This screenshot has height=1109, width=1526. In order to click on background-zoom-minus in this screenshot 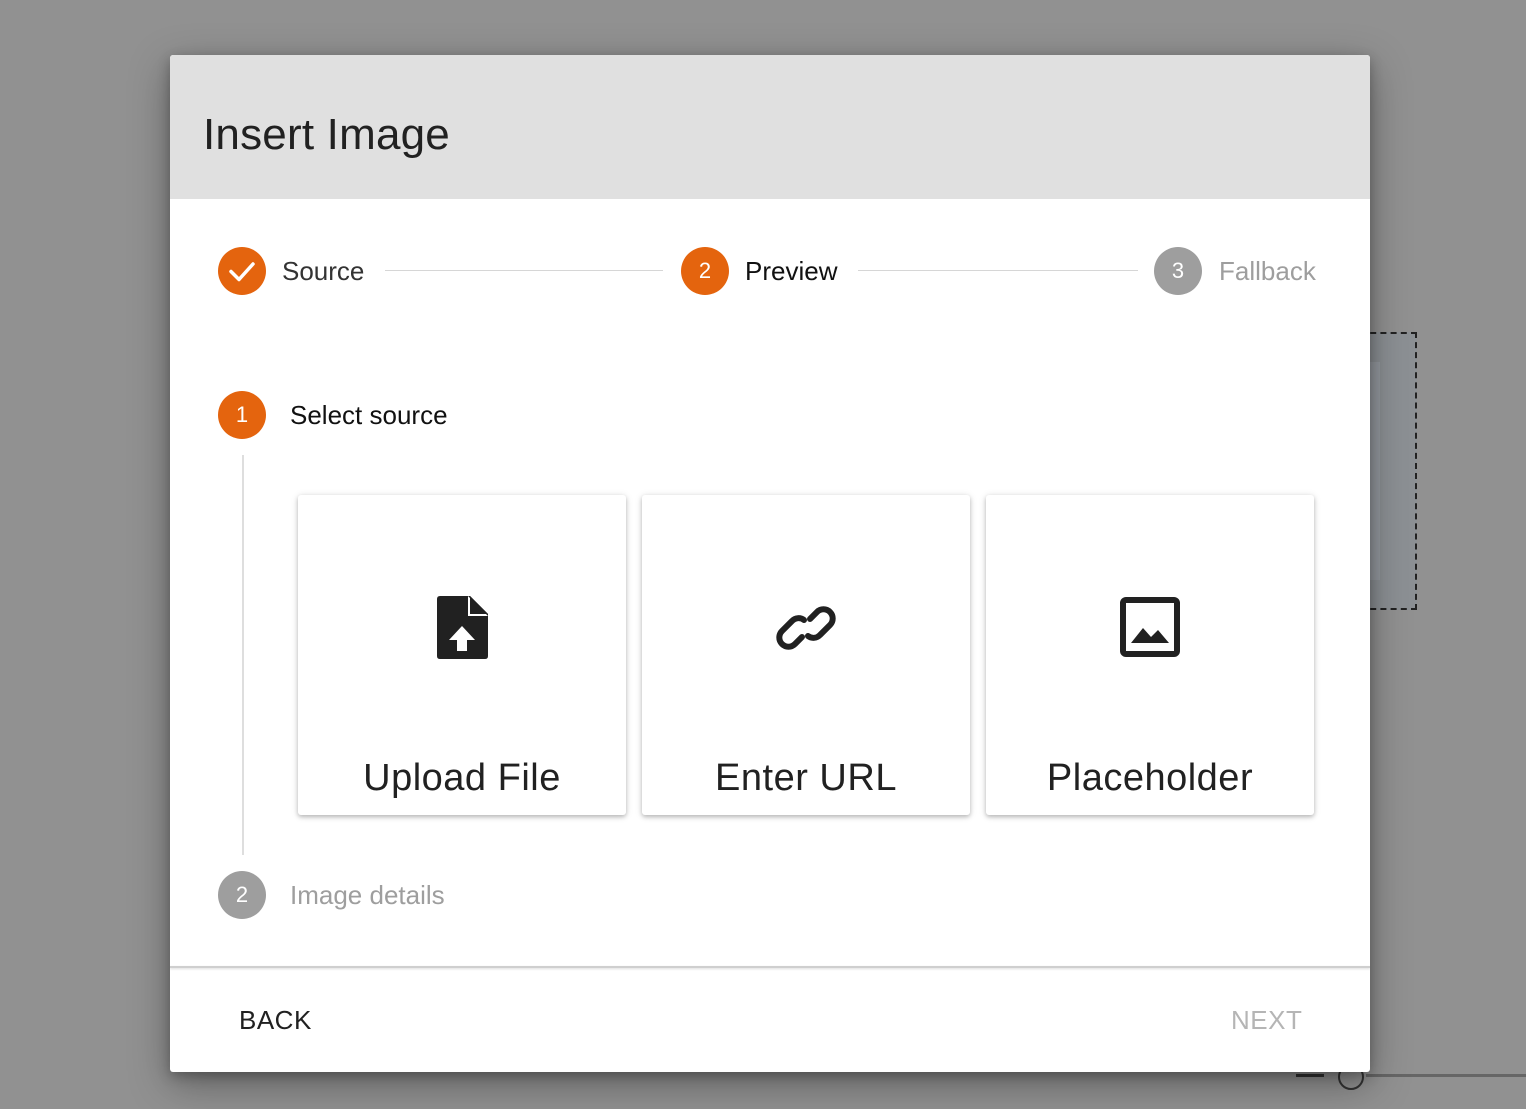, I will do `click(1310, 1075)`.